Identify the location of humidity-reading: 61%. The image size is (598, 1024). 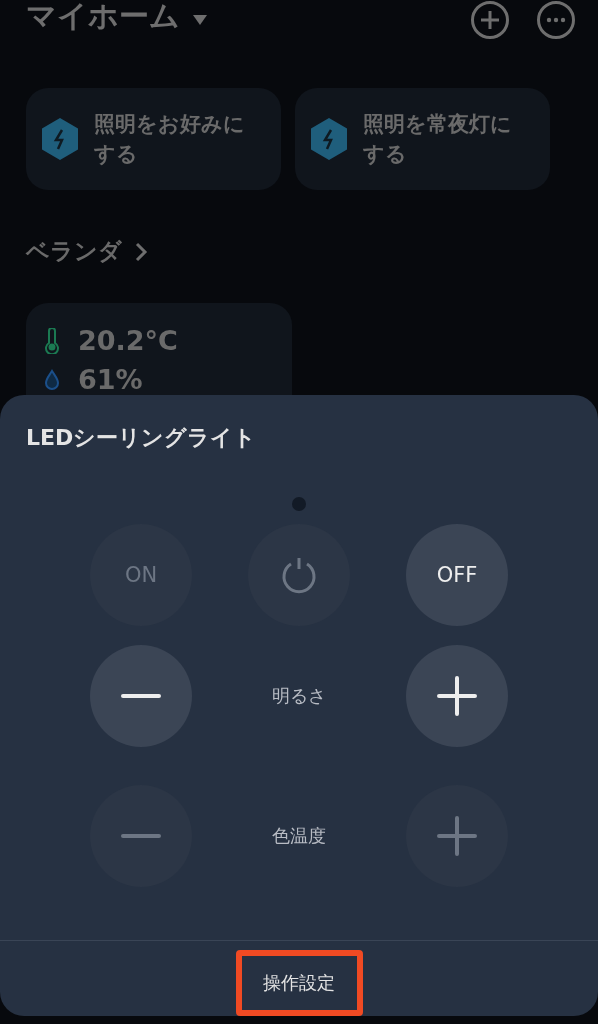
(110, 379).